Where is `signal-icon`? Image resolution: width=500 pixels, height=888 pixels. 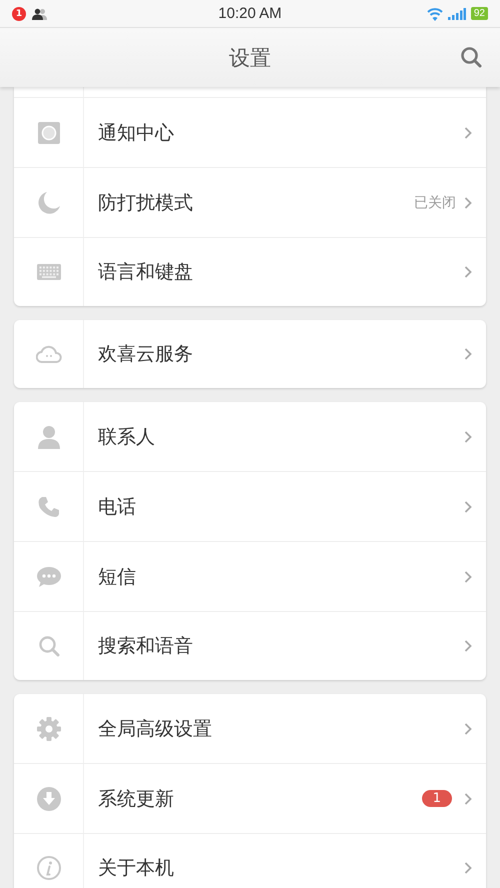 signal-icon is located at coordinates (457, 14).